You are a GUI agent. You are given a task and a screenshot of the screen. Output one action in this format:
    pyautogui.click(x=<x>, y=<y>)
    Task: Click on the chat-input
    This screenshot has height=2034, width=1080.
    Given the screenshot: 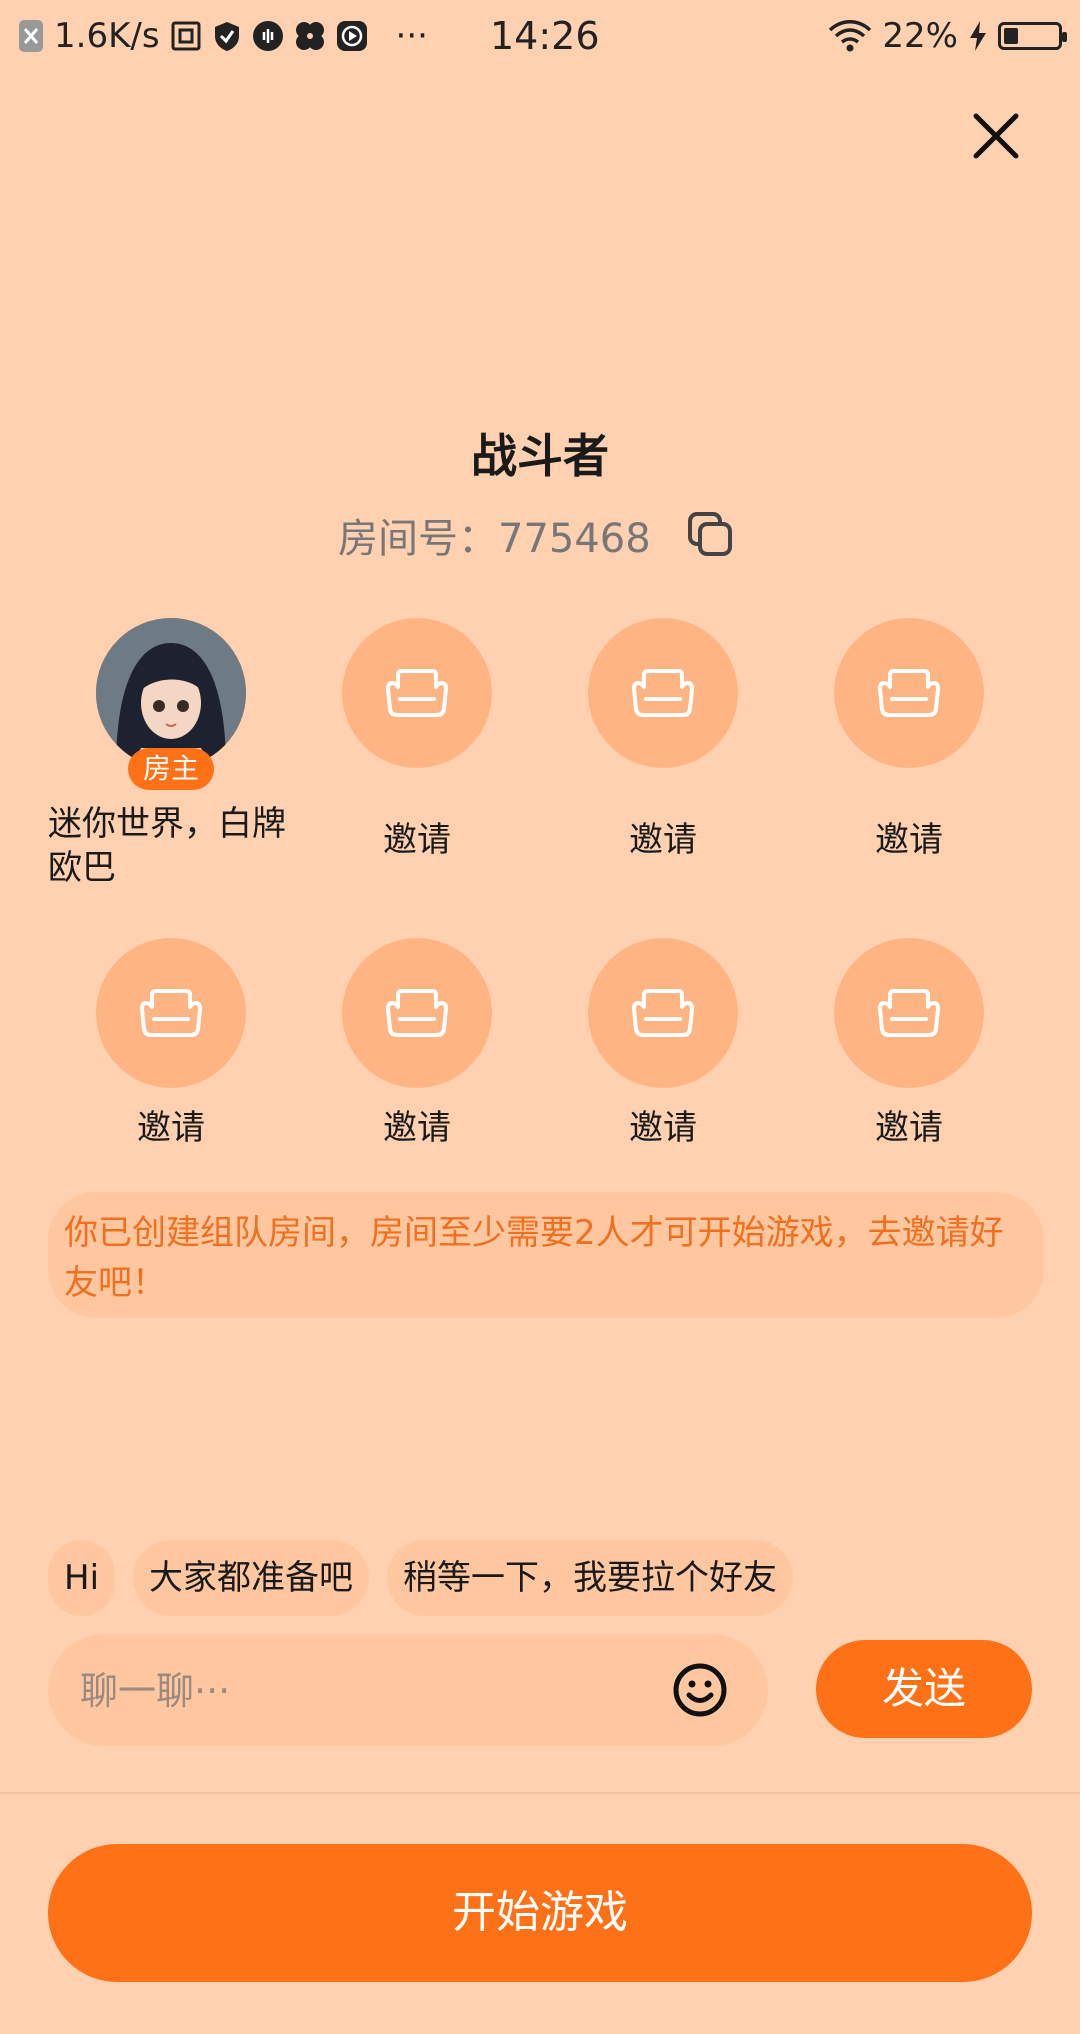 What is the action you would take?
    pyautogui.click(x=360, y=1691)
    